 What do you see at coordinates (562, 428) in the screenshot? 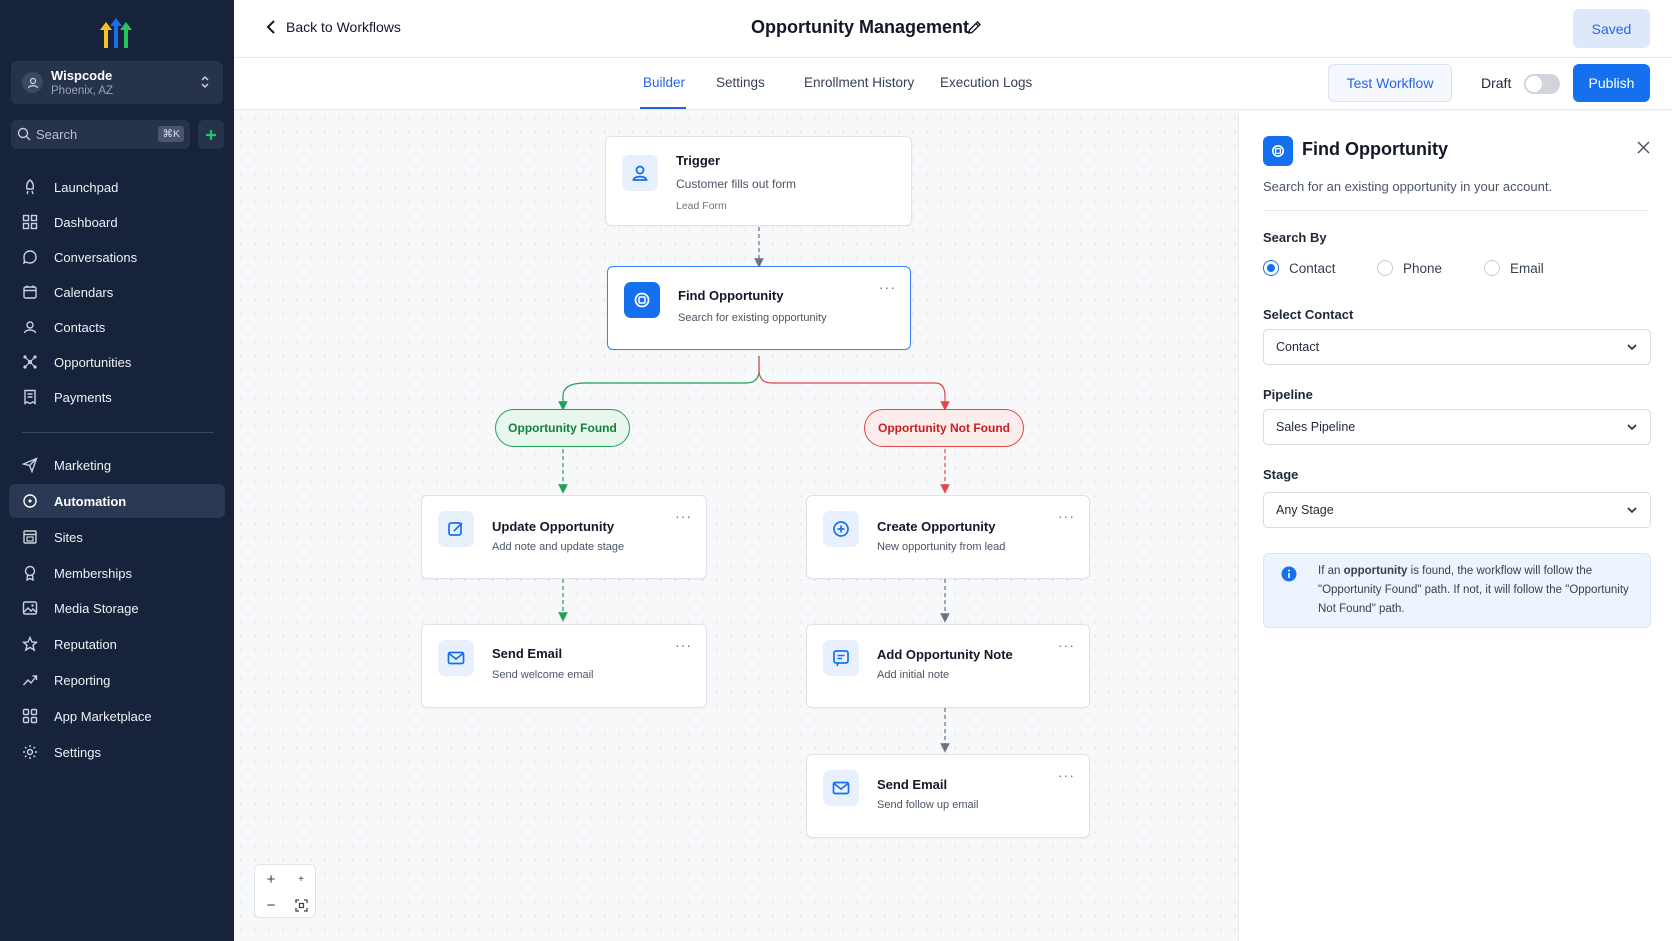
I see `branch-opportunity-found: Opportunity Found` at bounding box center [562, 428].